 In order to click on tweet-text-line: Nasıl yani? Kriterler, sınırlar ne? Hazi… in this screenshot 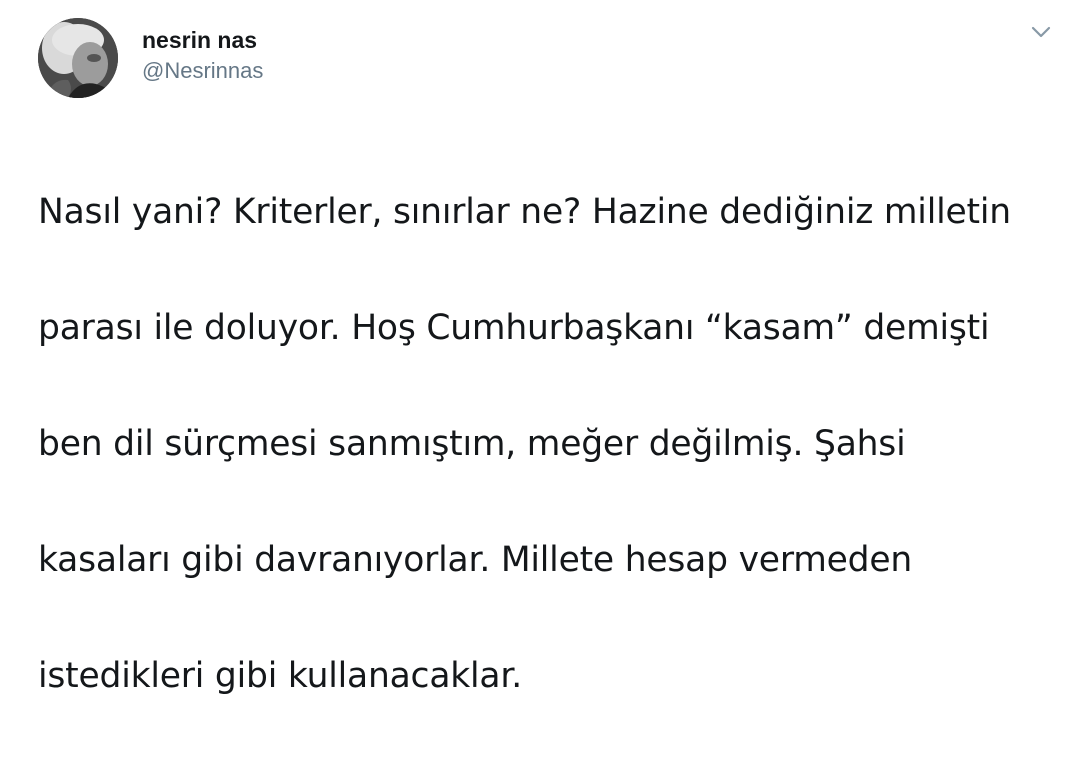, I will do `click(524, 212)`.